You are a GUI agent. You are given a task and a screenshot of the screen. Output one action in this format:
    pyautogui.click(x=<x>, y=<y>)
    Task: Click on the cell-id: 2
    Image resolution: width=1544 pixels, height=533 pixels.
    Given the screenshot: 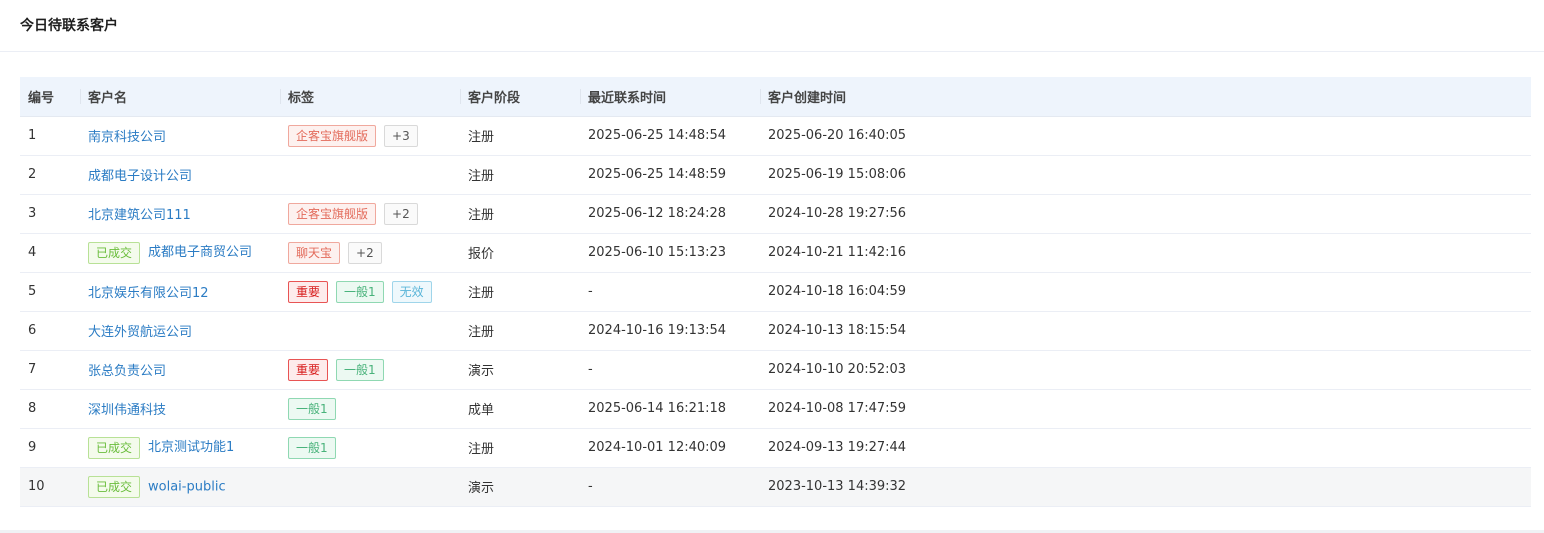 What is the action you would take?
    pyautogui.click(x=32, y=174)
    